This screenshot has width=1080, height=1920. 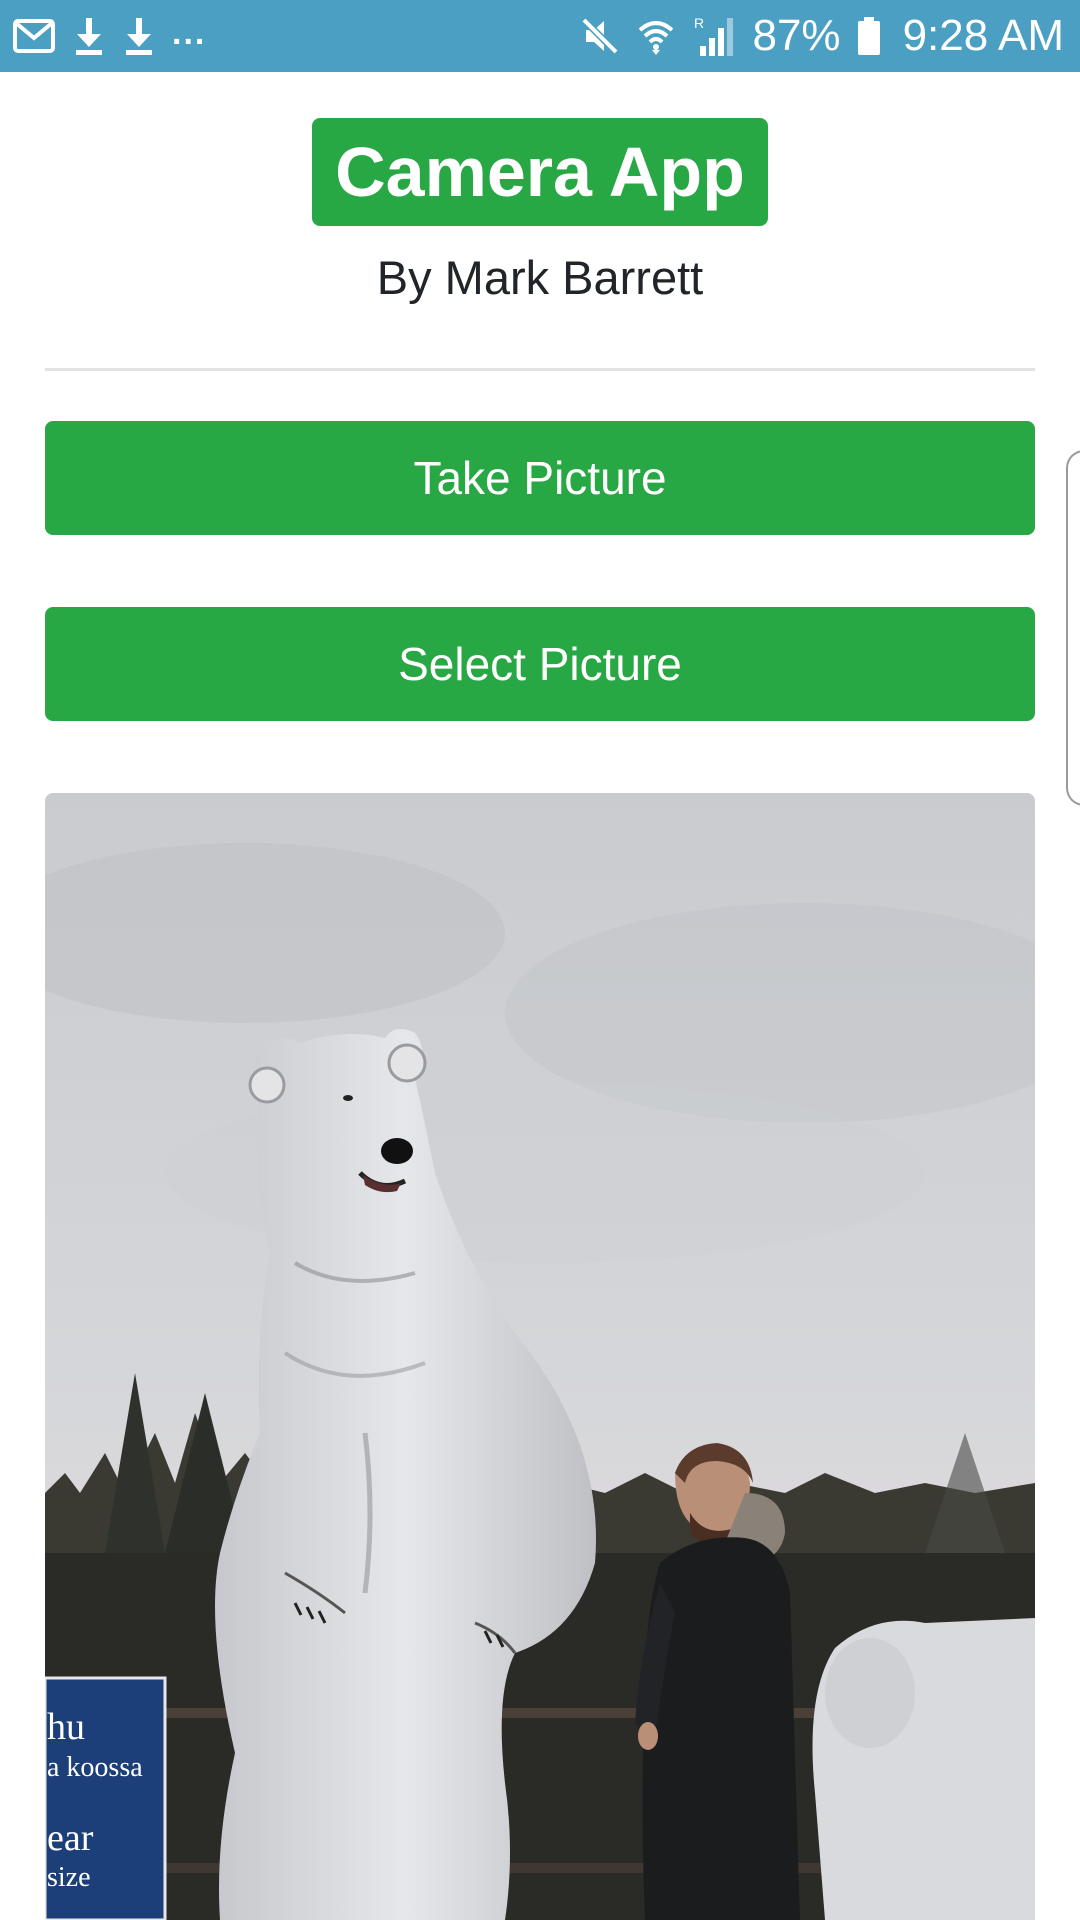 What do you see at coordinates (600, 36) in the screenshot?
I see `mute-icon` at bounding box center [600, 36].